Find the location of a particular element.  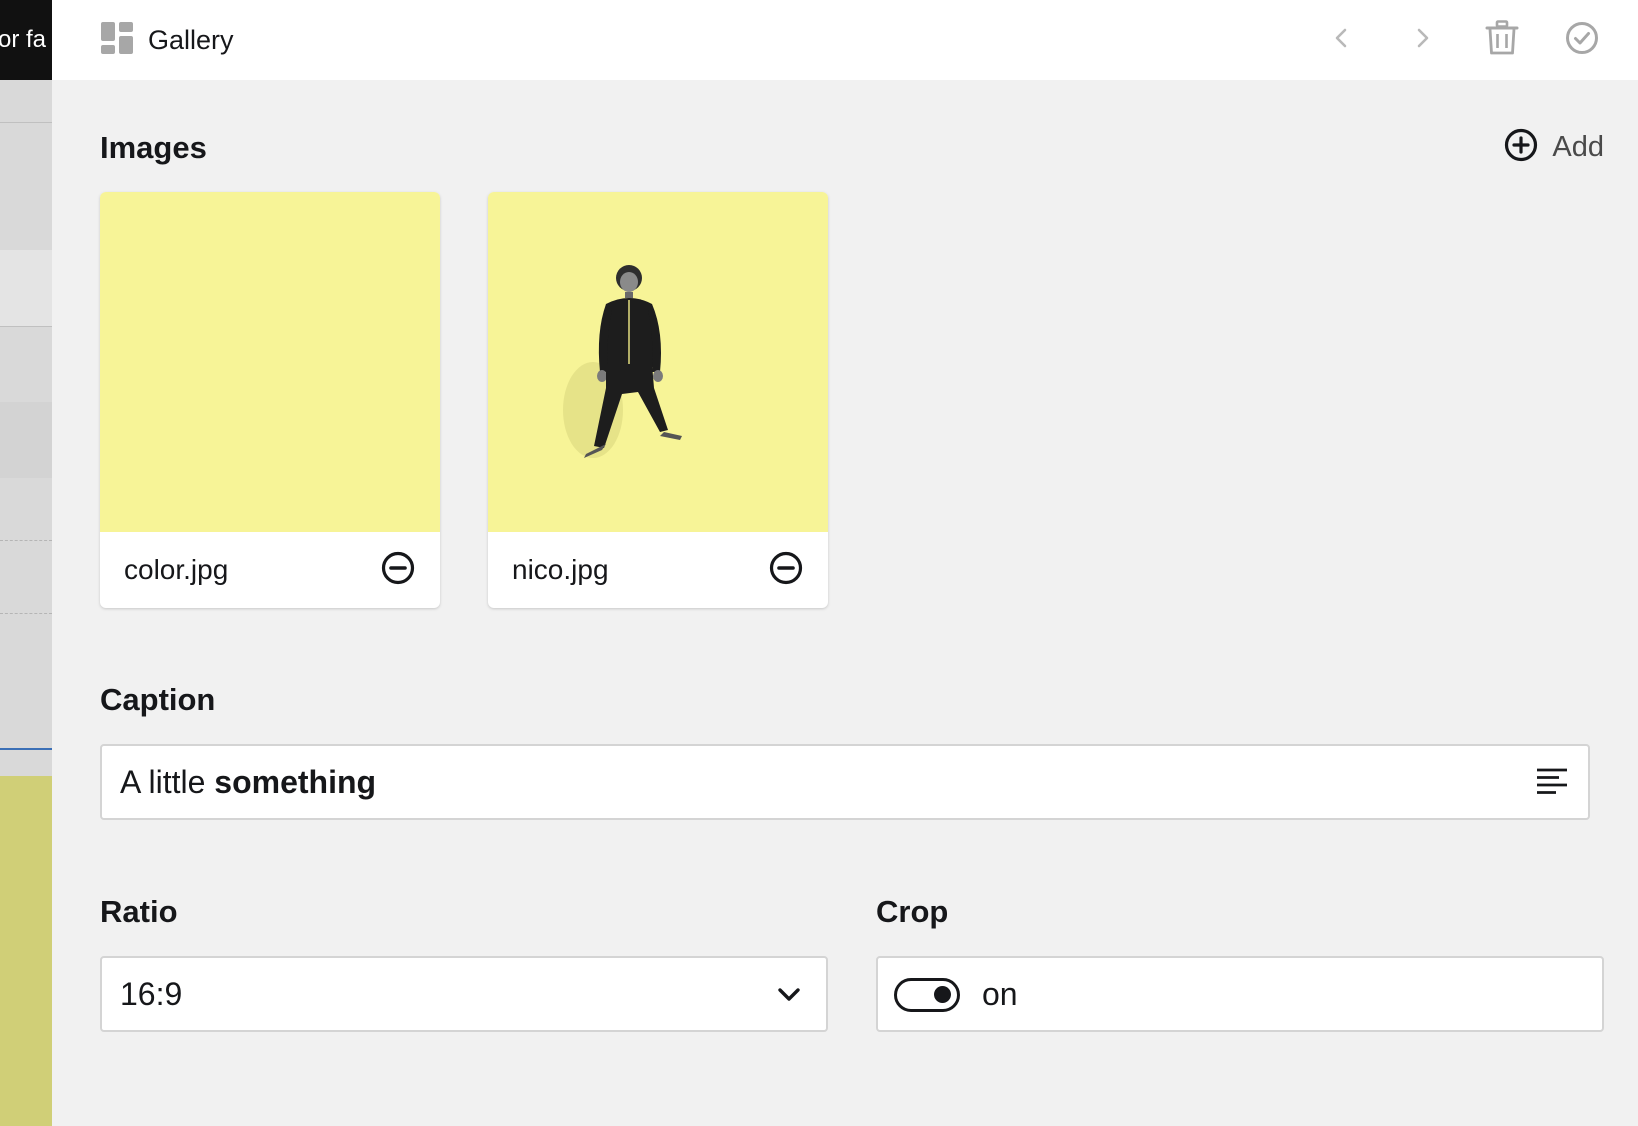

crop-label: Crop is located at coordinates (912, 911).